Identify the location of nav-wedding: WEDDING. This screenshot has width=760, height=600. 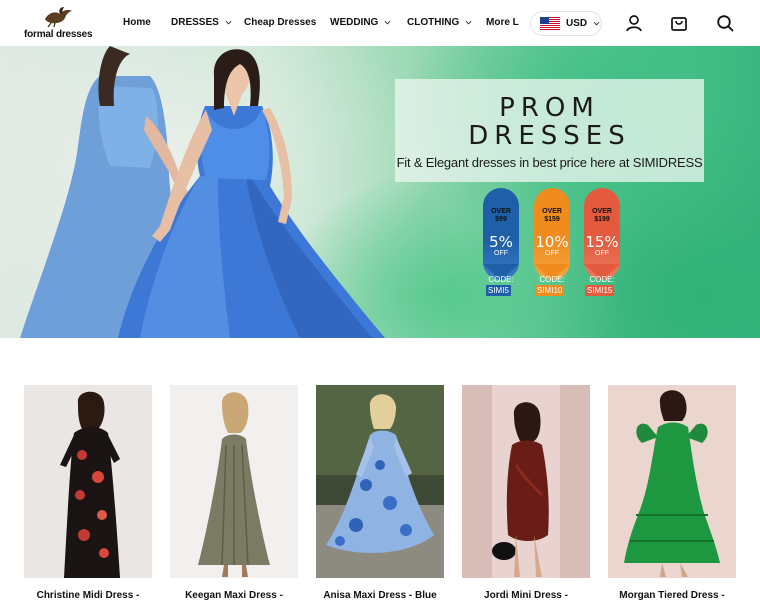
(360, 22).